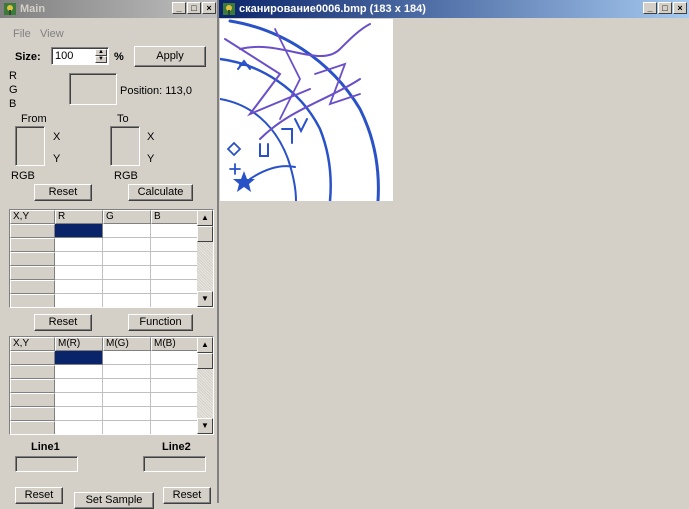  What do you see at coordinates (205, 258) in the screenshot?
I see `grid1-scrollbar: ▲ ▼` at bounding box center [205, 258].